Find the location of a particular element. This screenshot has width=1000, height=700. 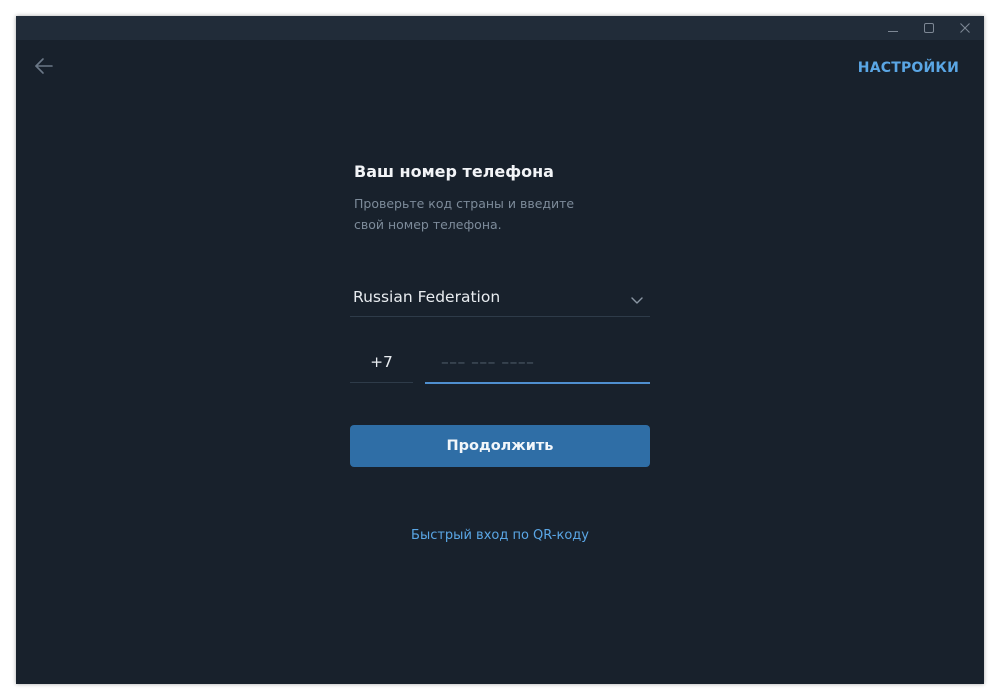

arrow-left-icon is located at coordinates (44, 68).